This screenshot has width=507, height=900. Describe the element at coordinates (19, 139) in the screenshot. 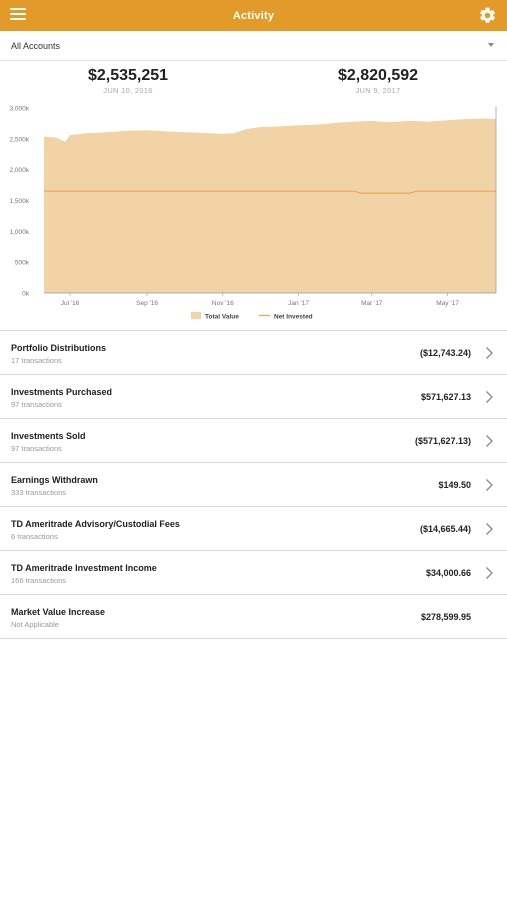

I see `y-tick-label: 2,500k` at that location.